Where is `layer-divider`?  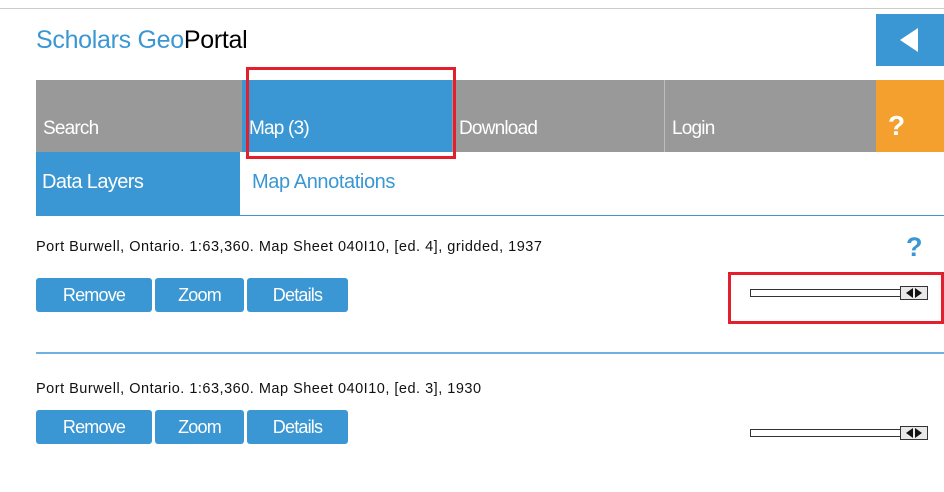
layer-divider is located at coordinates (490, 353).